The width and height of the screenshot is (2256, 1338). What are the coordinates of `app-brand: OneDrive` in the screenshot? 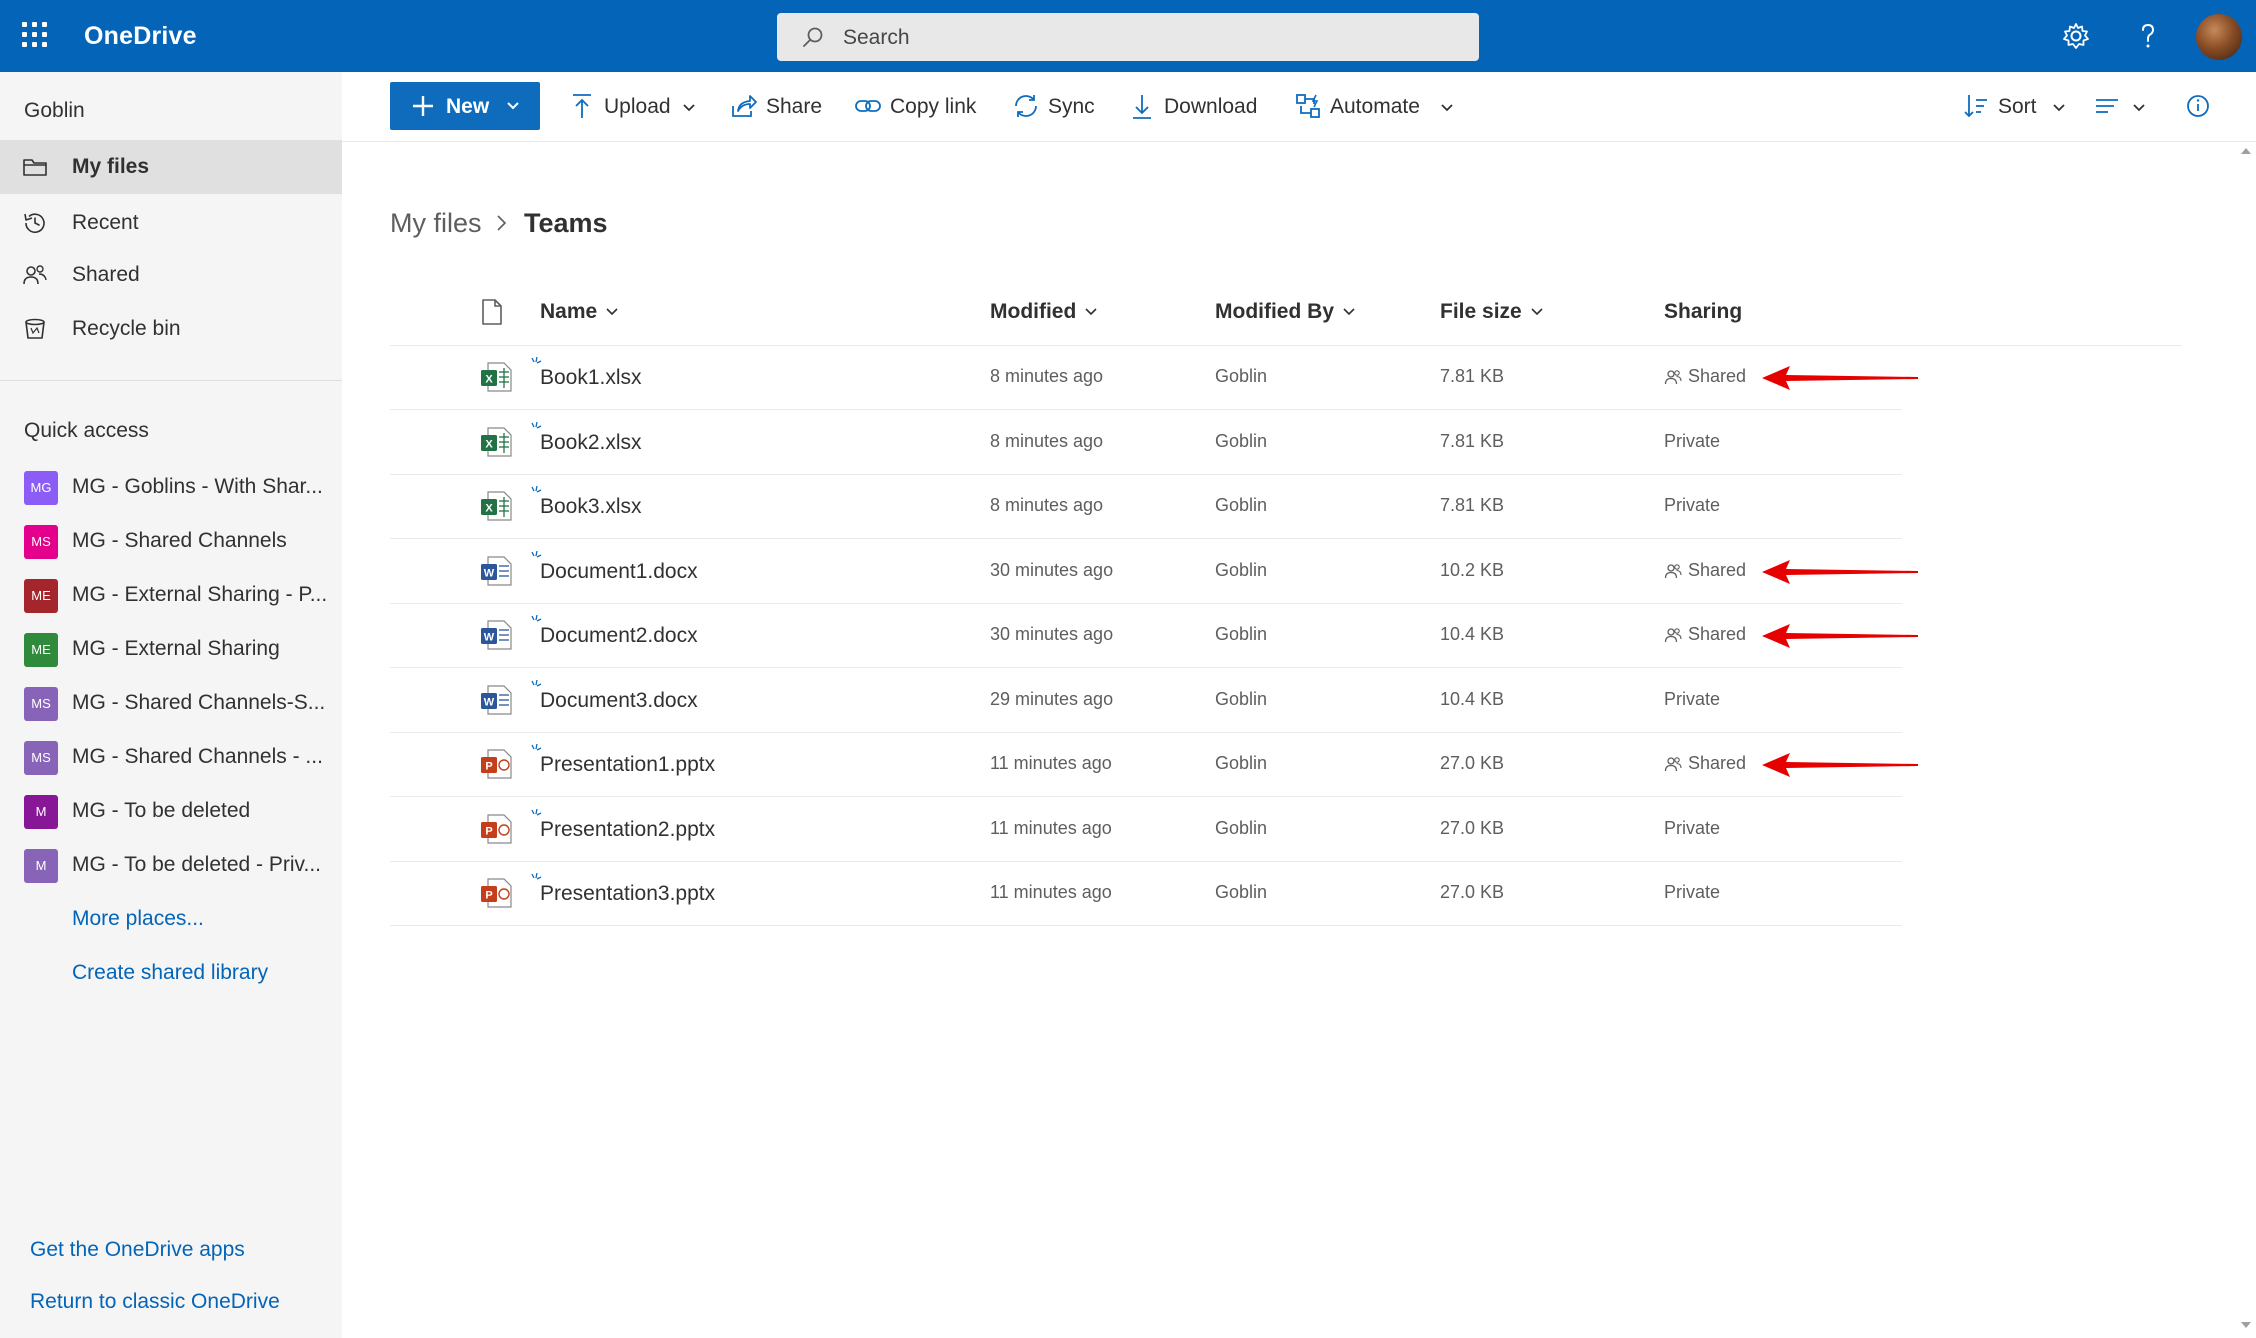 It's located at (140, 36).